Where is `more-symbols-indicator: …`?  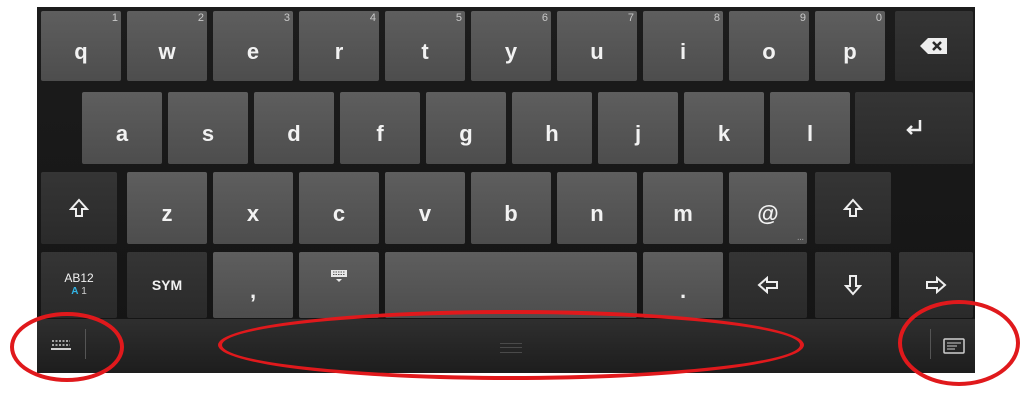
more-symbols-indicator: … is located at coordinates (800, 238).